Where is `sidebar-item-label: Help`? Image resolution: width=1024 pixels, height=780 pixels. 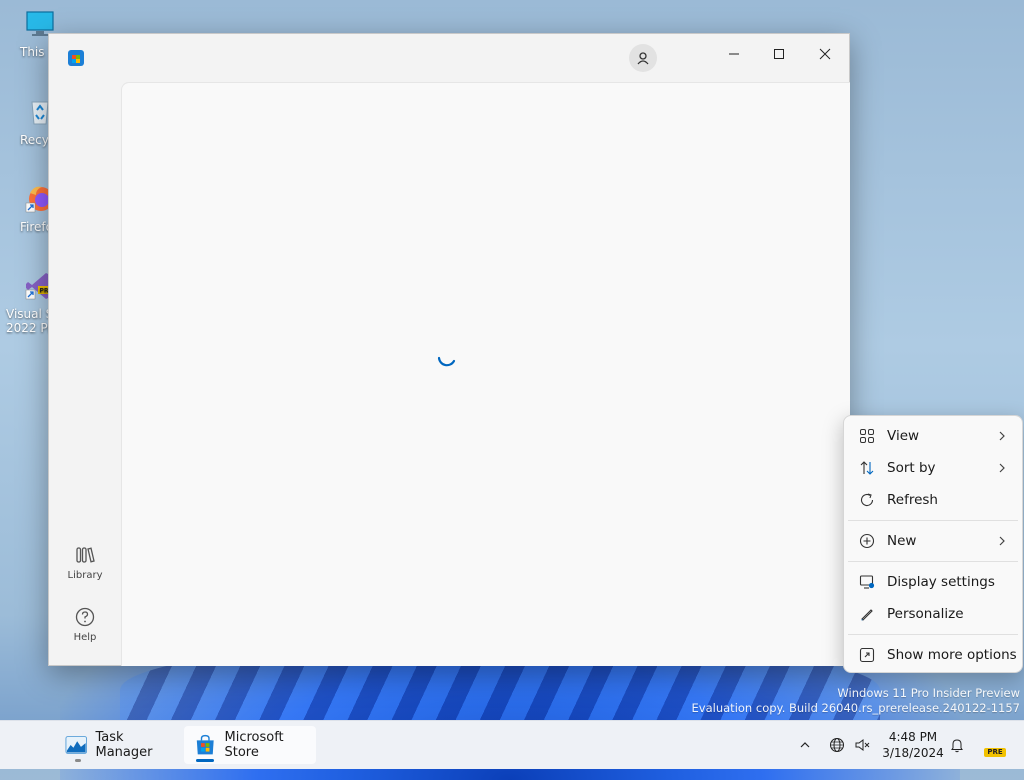 sidebar-item-label: Help is located at coordinates (85, 637).